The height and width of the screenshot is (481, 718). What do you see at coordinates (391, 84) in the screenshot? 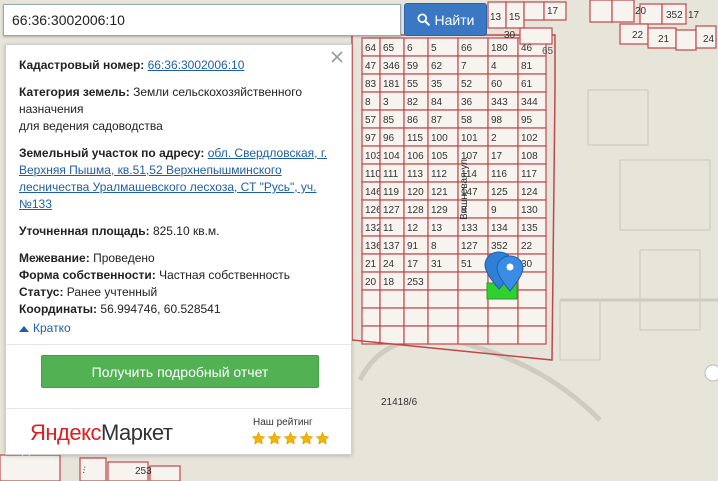
I see `parcel-number: 181` at bounding box center [391, 84].